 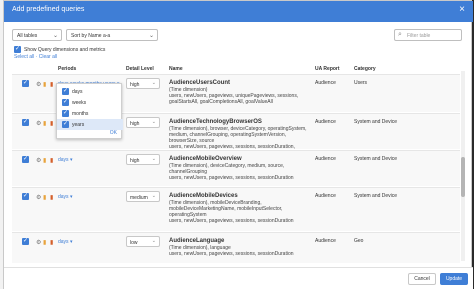 I want to click on col-detail-level: Detail Level, so click(x=140, y=69).